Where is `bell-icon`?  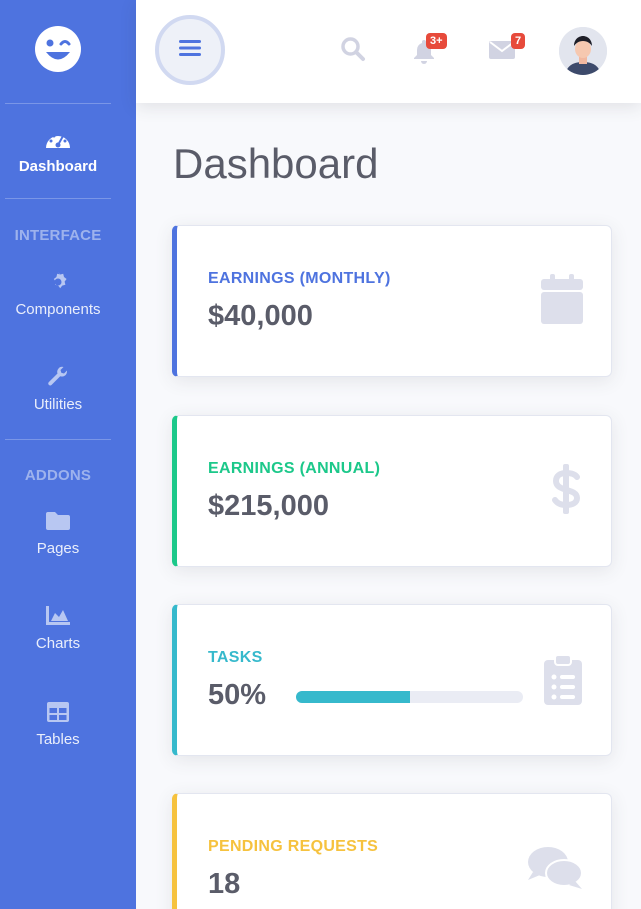
bell-icon is located at coordinates (424, 54).